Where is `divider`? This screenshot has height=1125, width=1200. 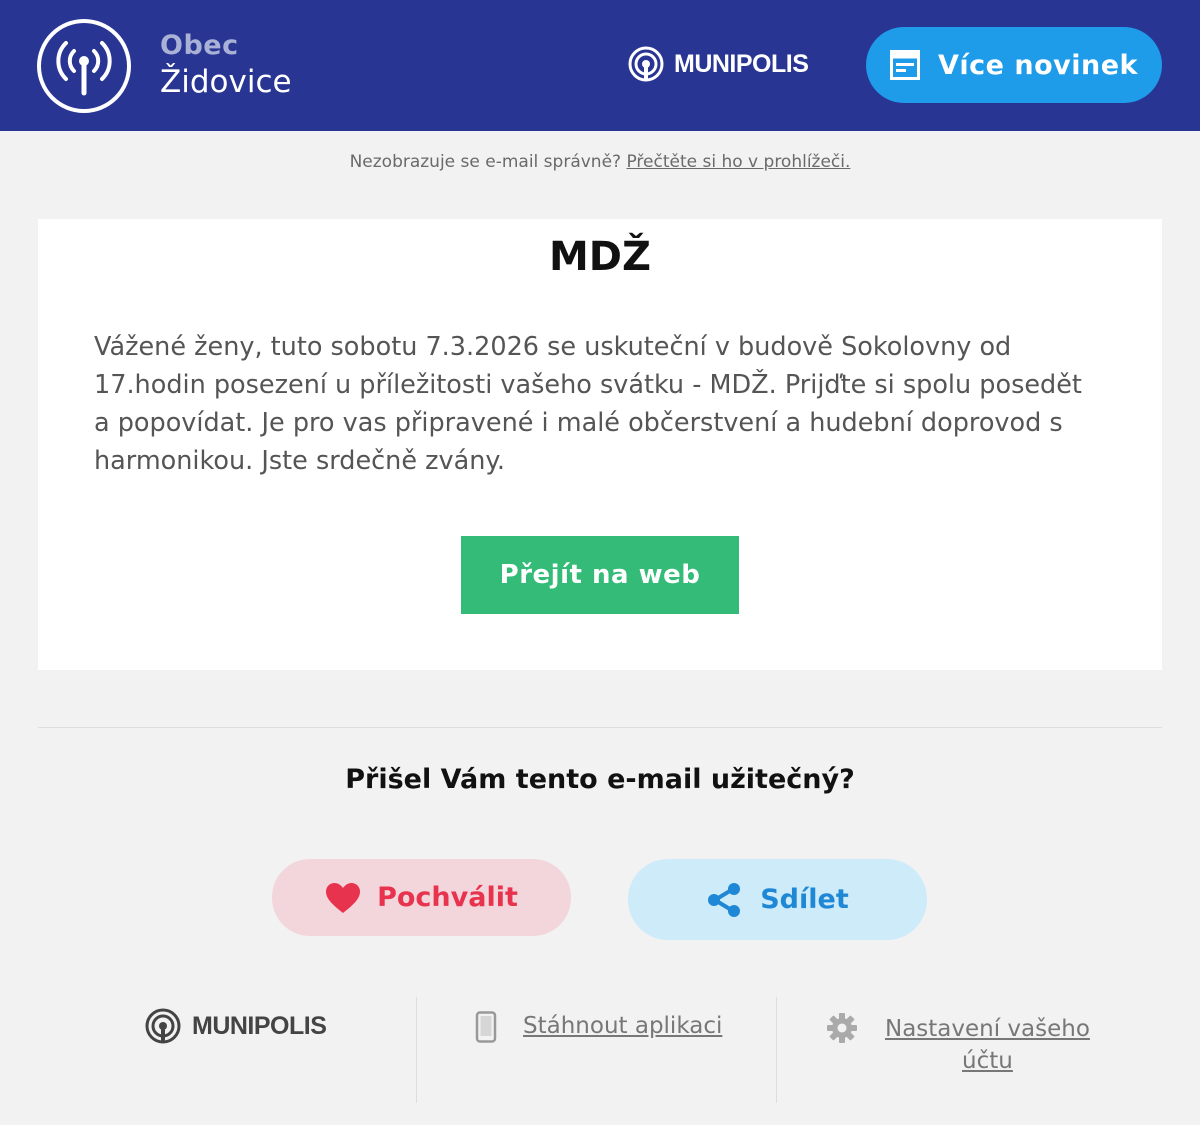 divider is located at coordinates (600, 727).